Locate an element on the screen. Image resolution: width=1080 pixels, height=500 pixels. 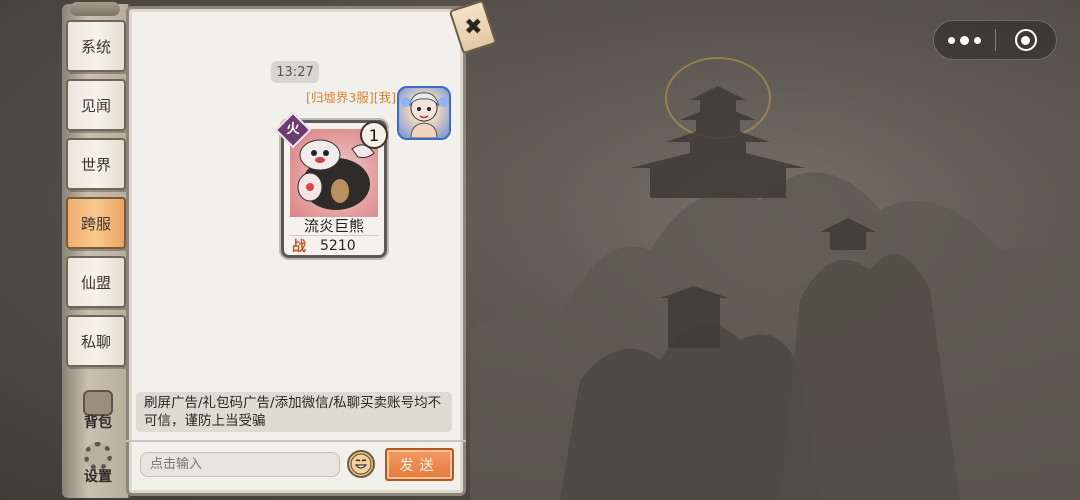
avatar-portrait-icon is located at coordinates (424, 115).